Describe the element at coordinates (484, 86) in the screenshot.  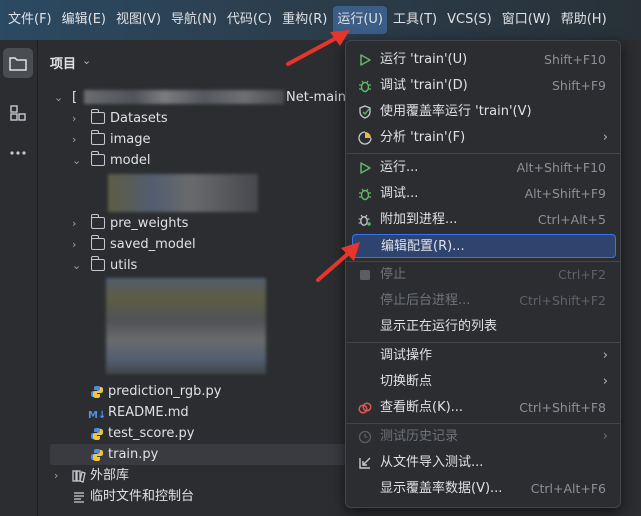
I see `menu-item-debug-train: 调试 'train'(D) Shift+F9` at that location.